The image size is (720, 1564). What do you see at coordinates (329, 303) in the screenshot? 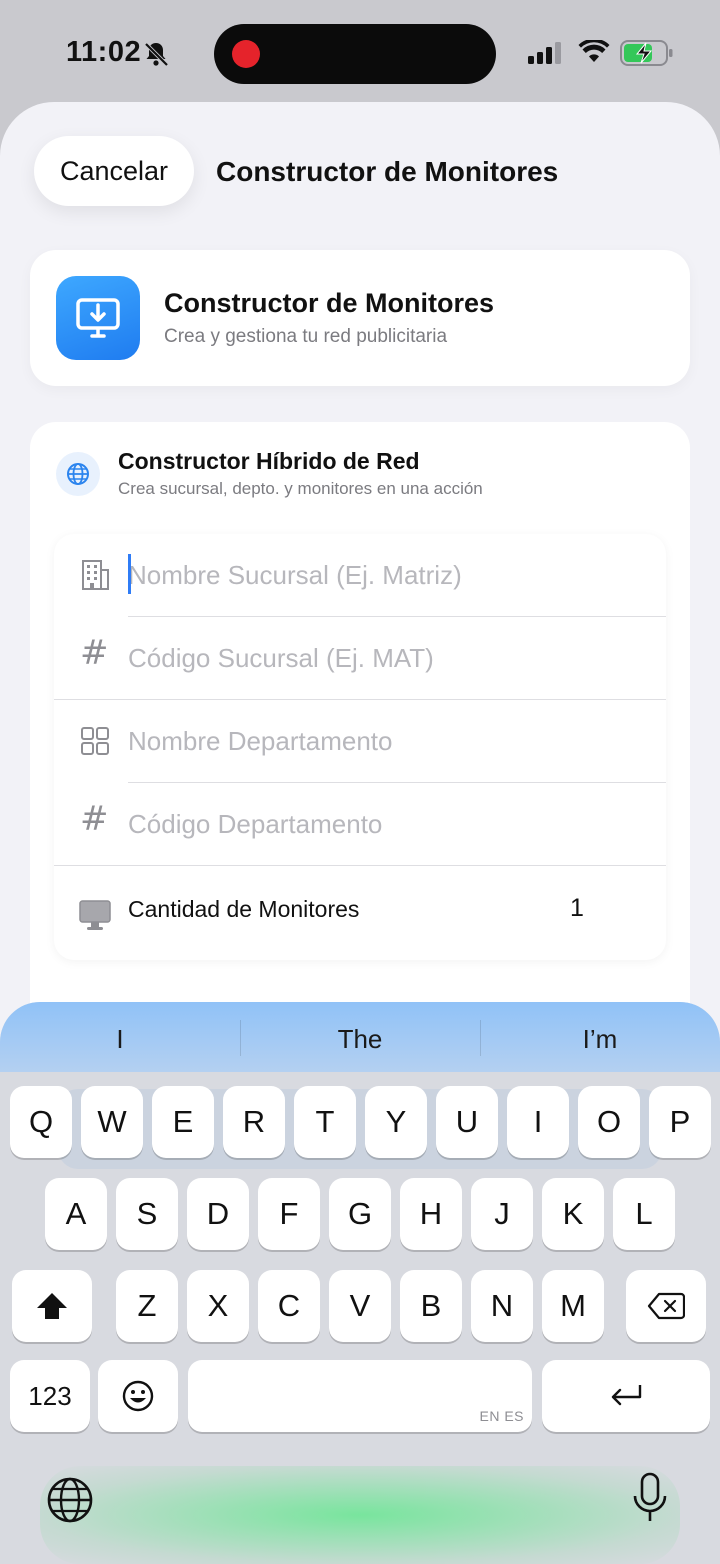
I see `header-title: Constructor de Monitores` at bounding box center [329, 303].